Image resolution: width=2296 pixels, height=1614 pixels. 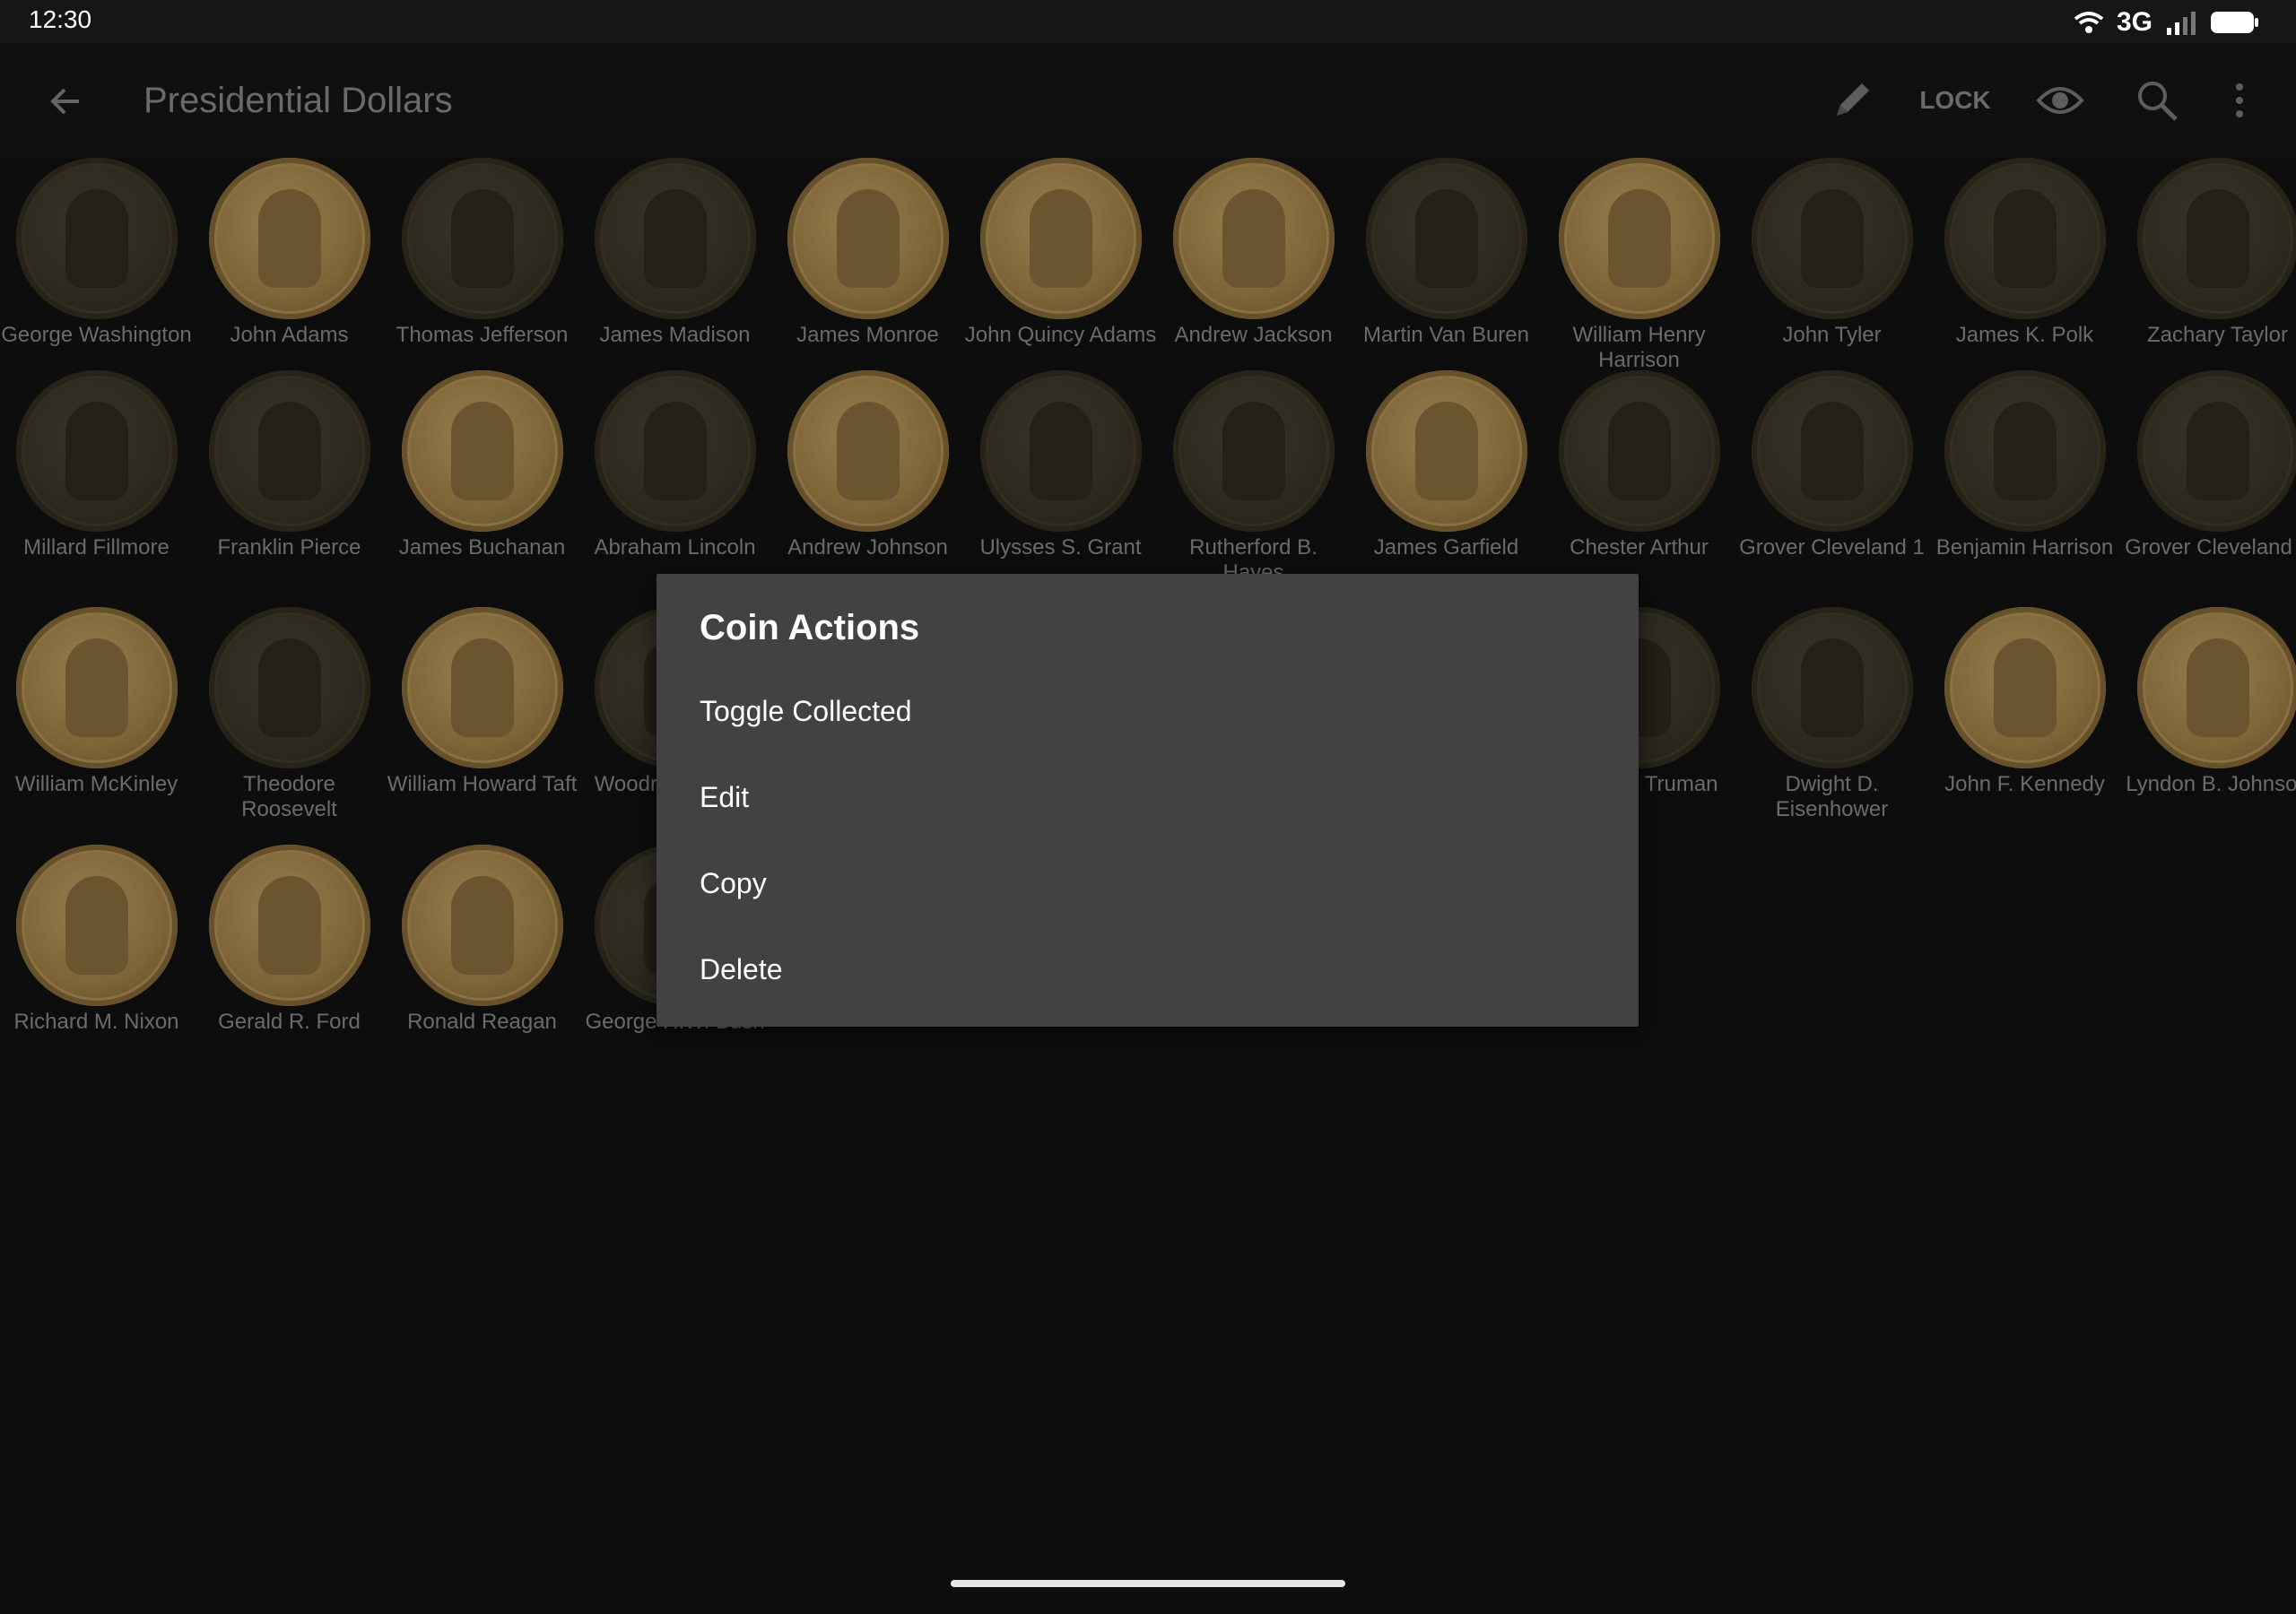 I want to click on coin-item: Martin Van Buren, so click(x=1446, y=253).